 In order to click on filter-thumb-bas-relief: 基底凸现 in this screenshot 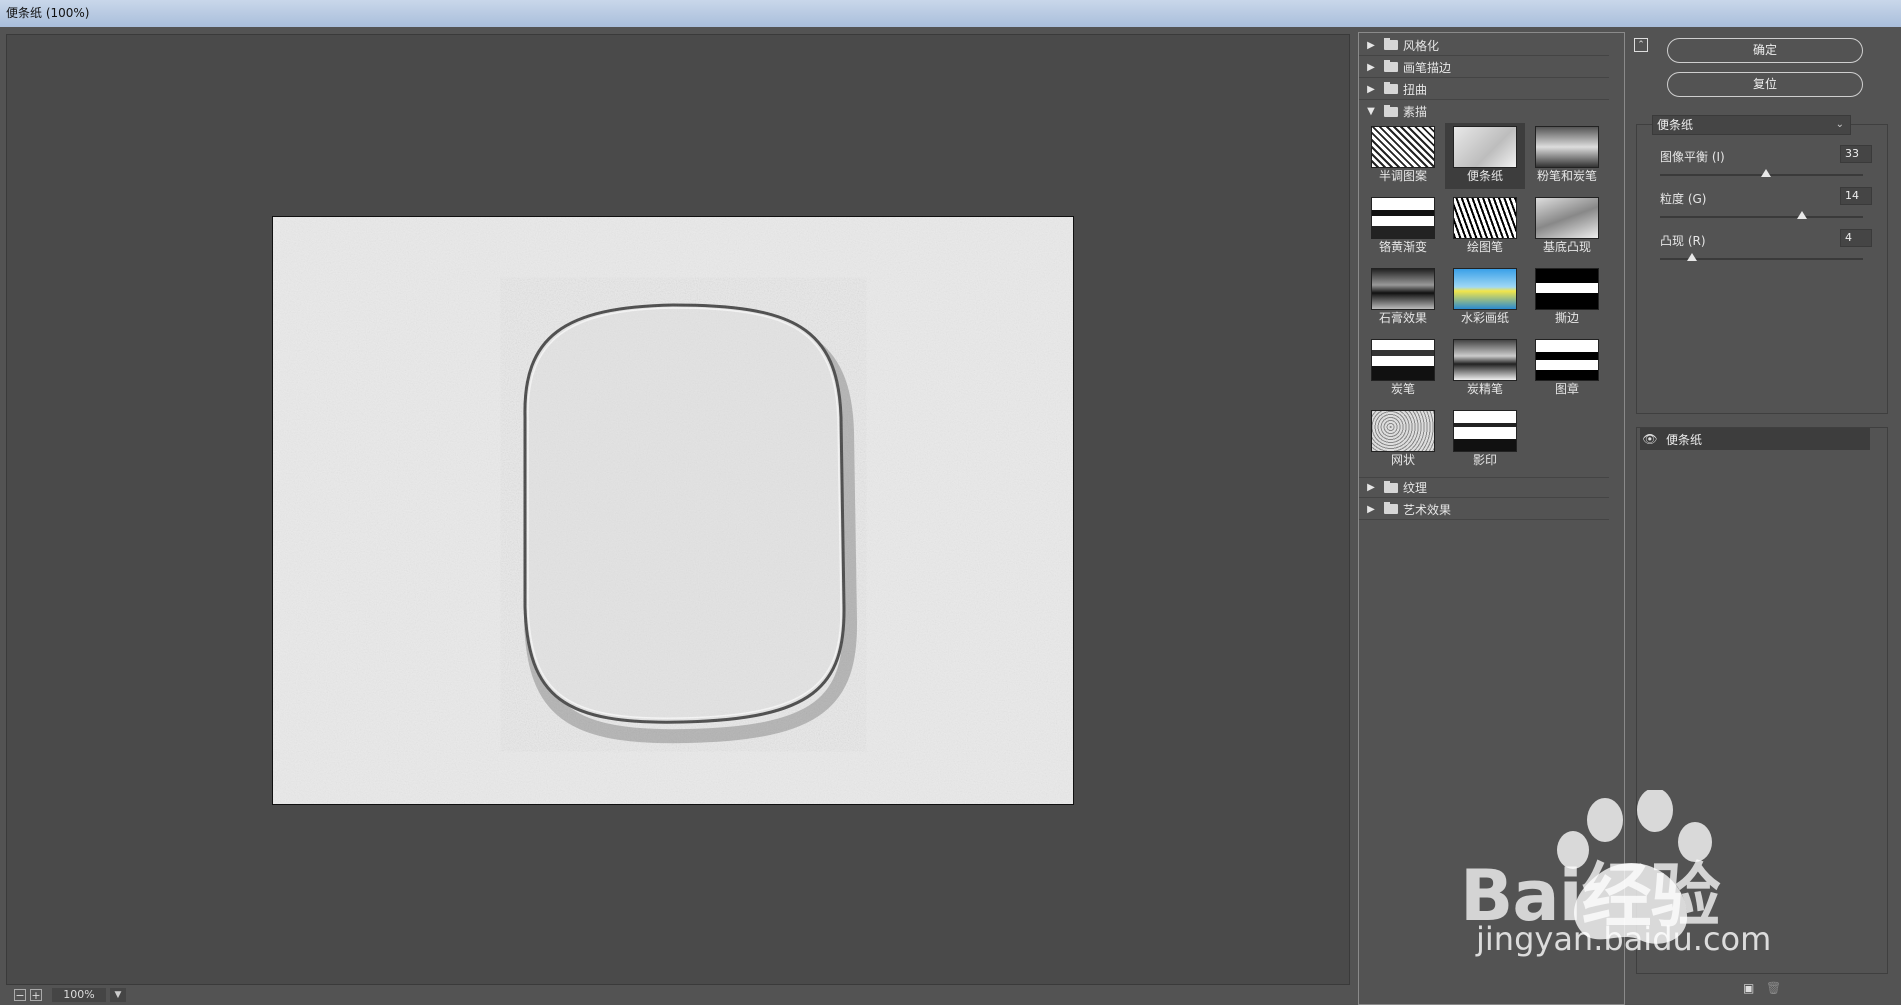, I will do `click(1567, 227)`.